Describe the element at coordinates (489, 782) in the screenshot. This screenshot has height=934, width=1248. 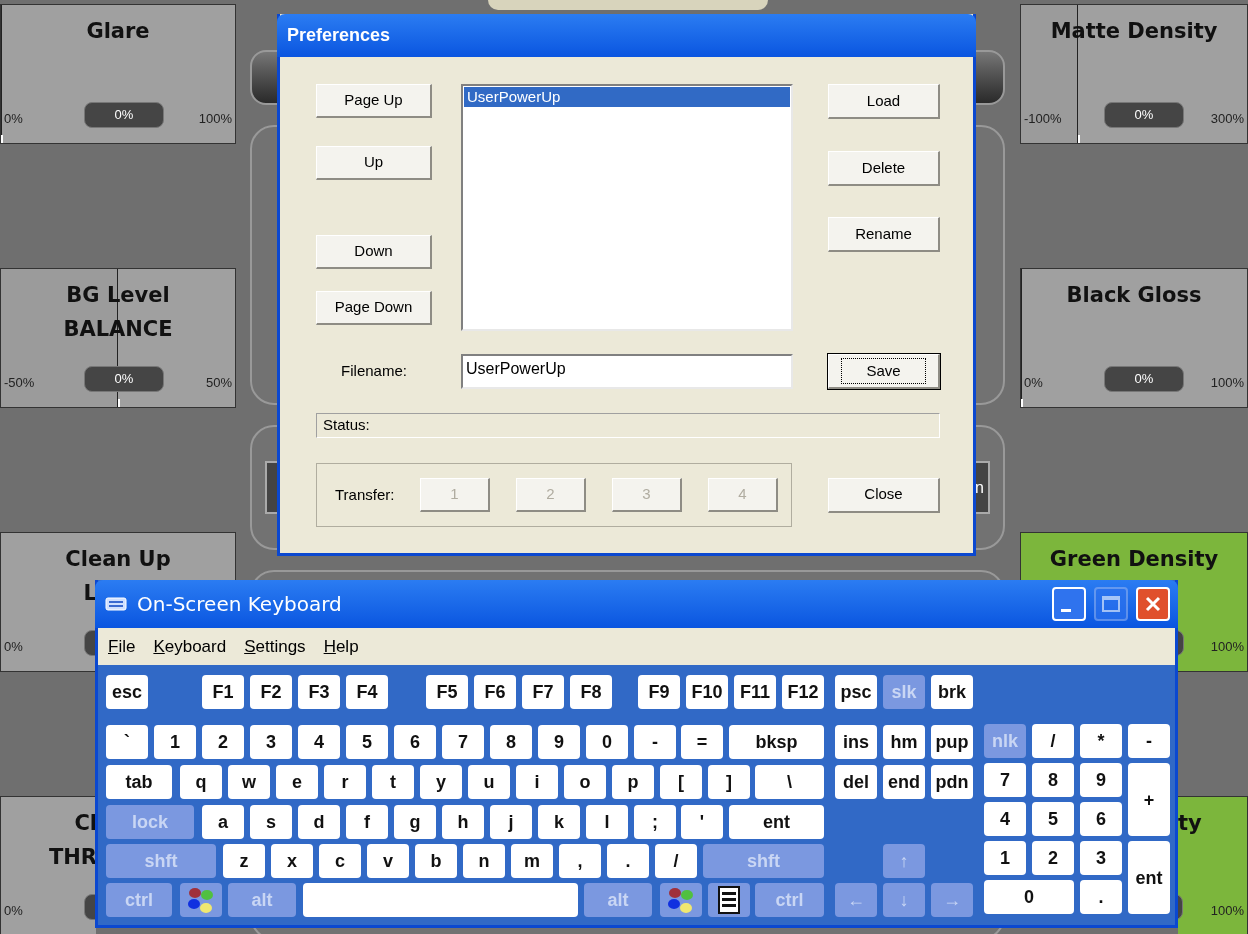
I see `key: u` at that location.